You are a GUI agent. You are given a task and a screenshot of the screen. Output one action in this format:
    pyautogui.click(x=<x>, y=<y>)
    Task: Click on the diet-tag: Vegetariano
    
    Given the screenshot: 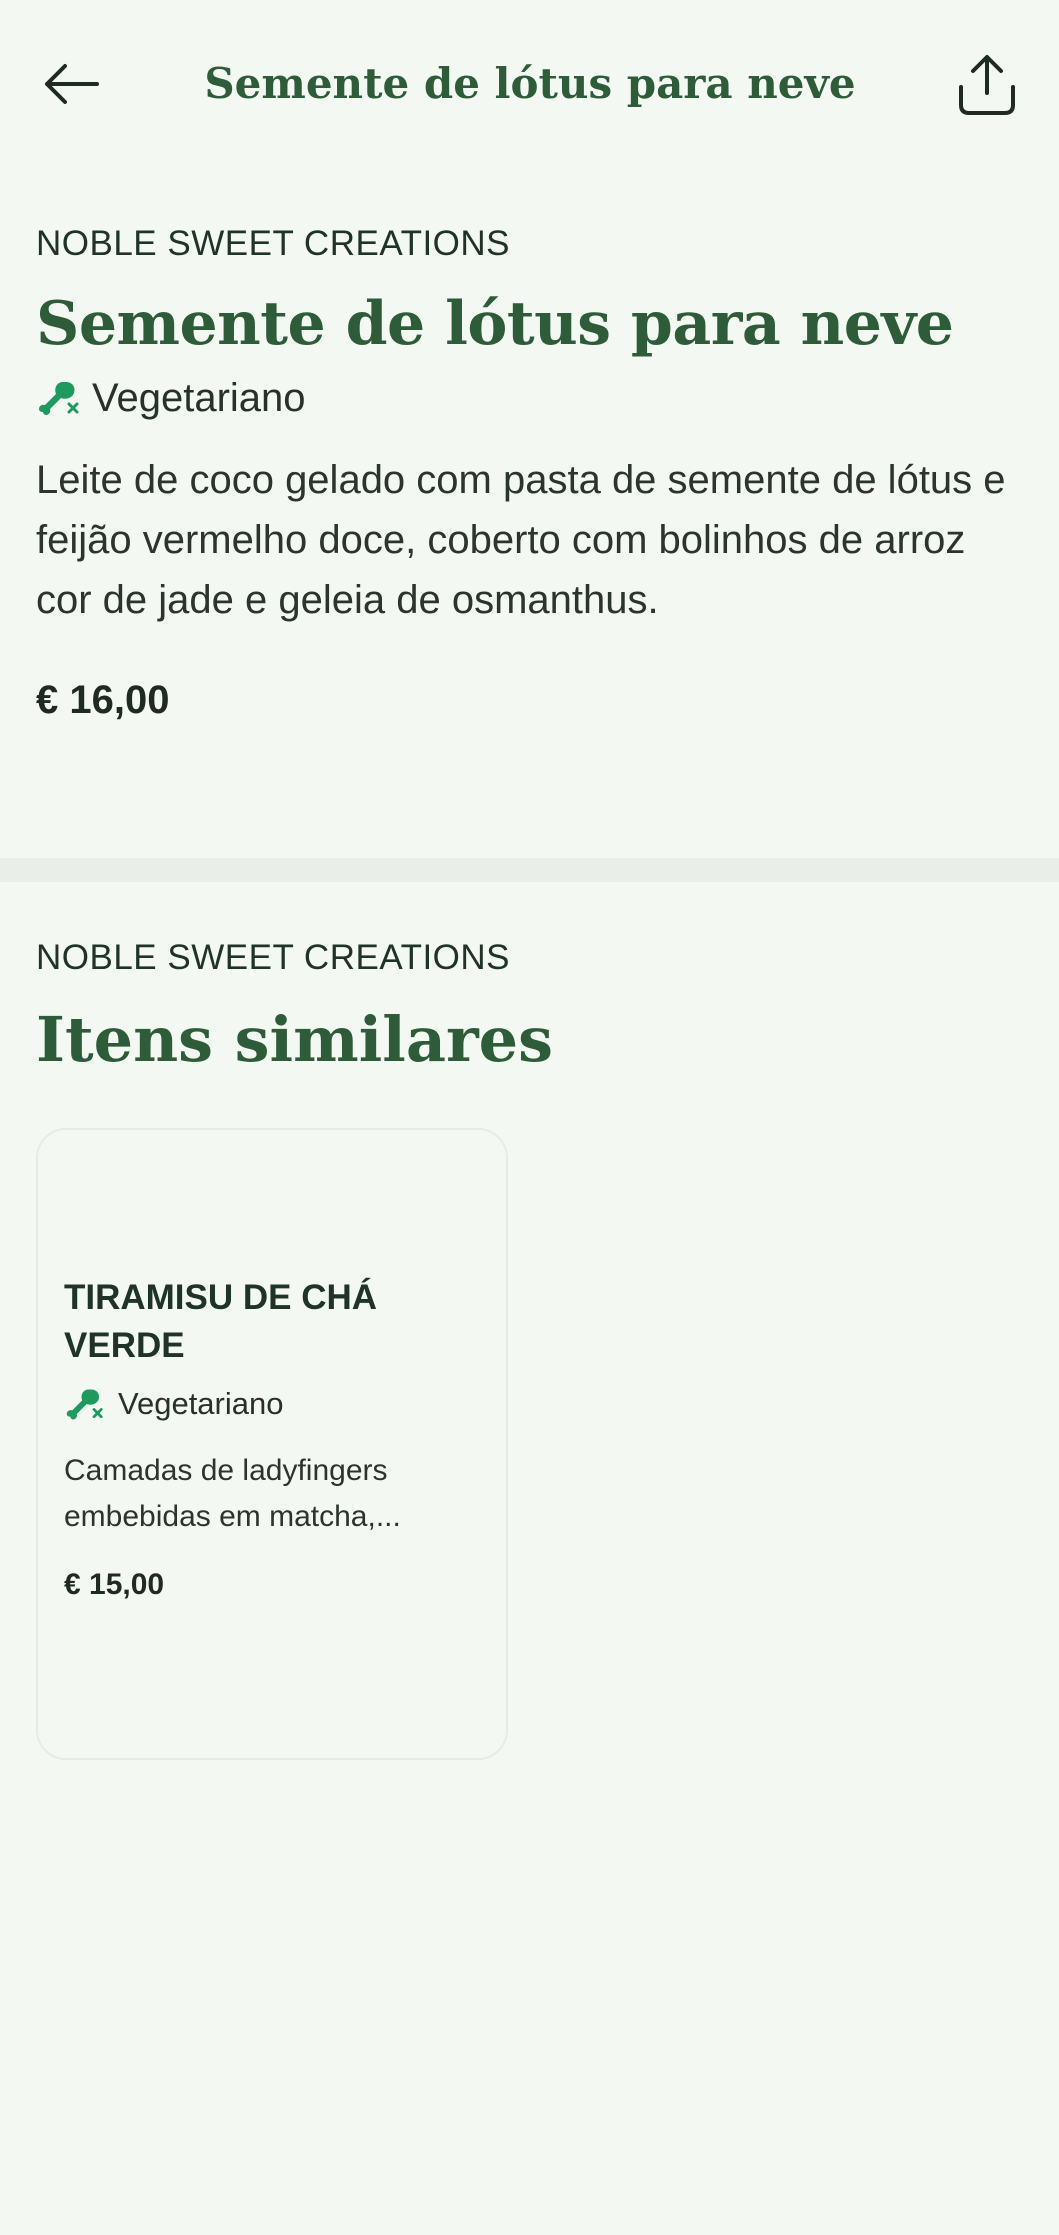 What is the action you would take?
    pyautogui.click(x=531, y=398)
    